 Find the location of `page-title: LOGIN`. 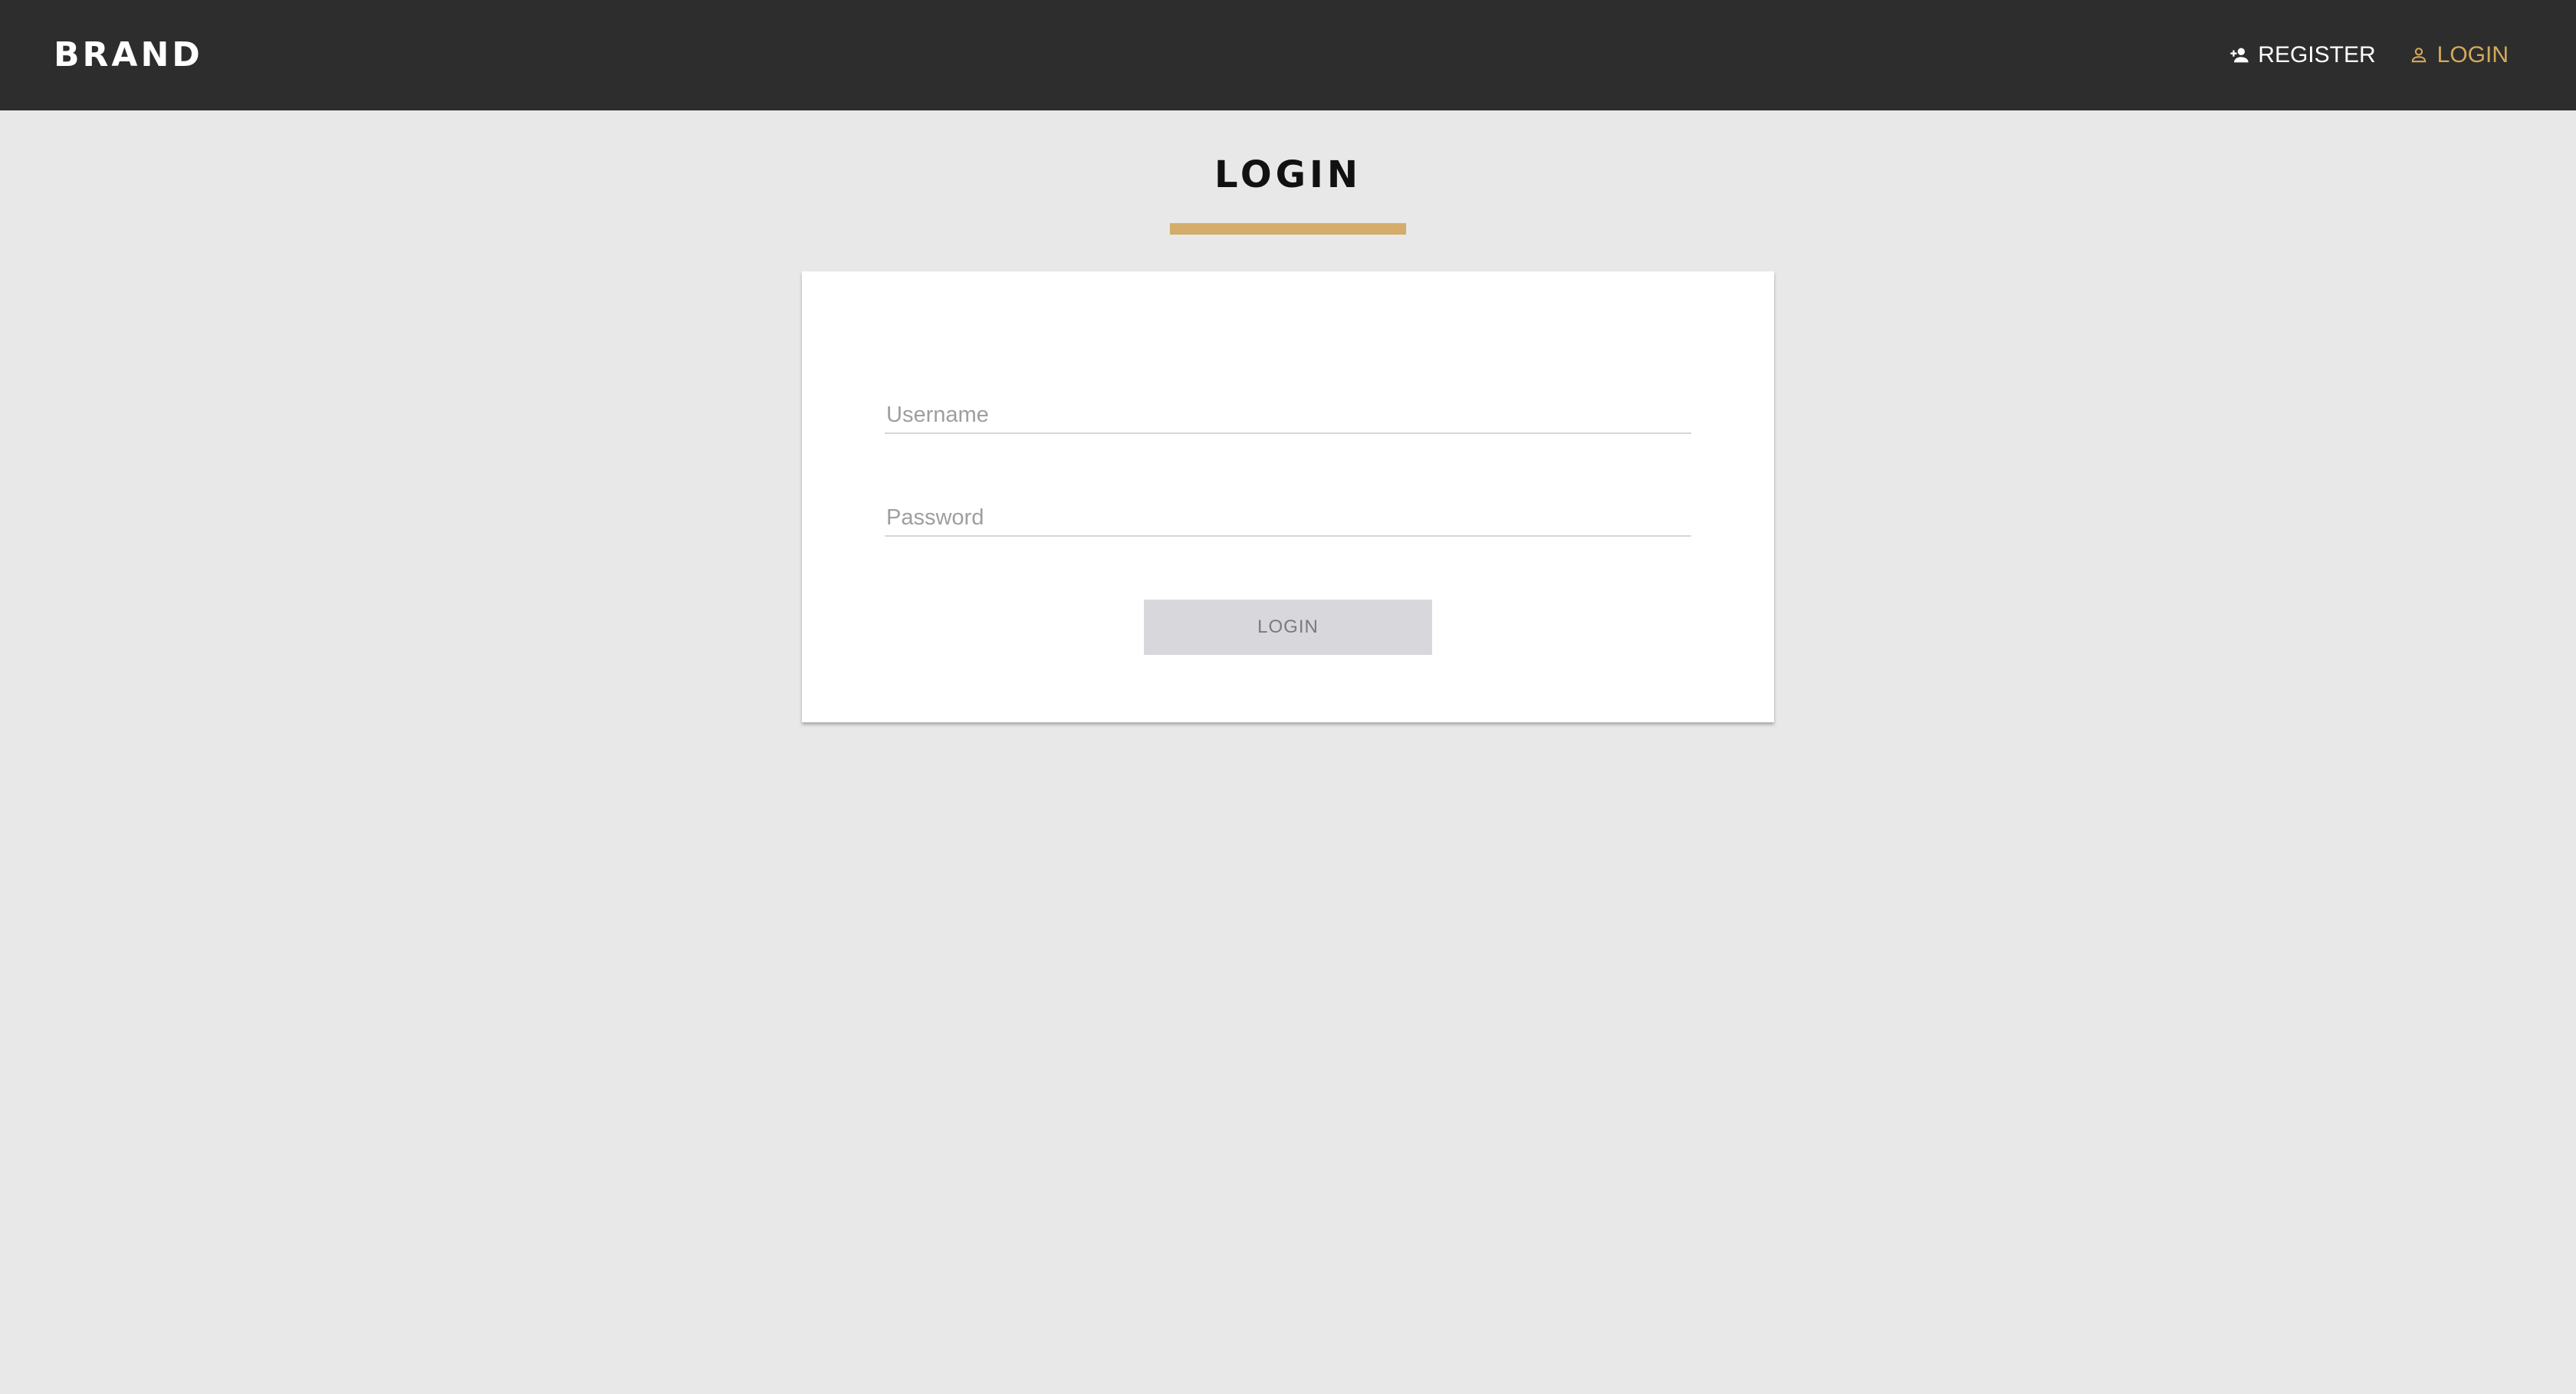

page-title: LOGIN is located at coordinates (1288, 175).